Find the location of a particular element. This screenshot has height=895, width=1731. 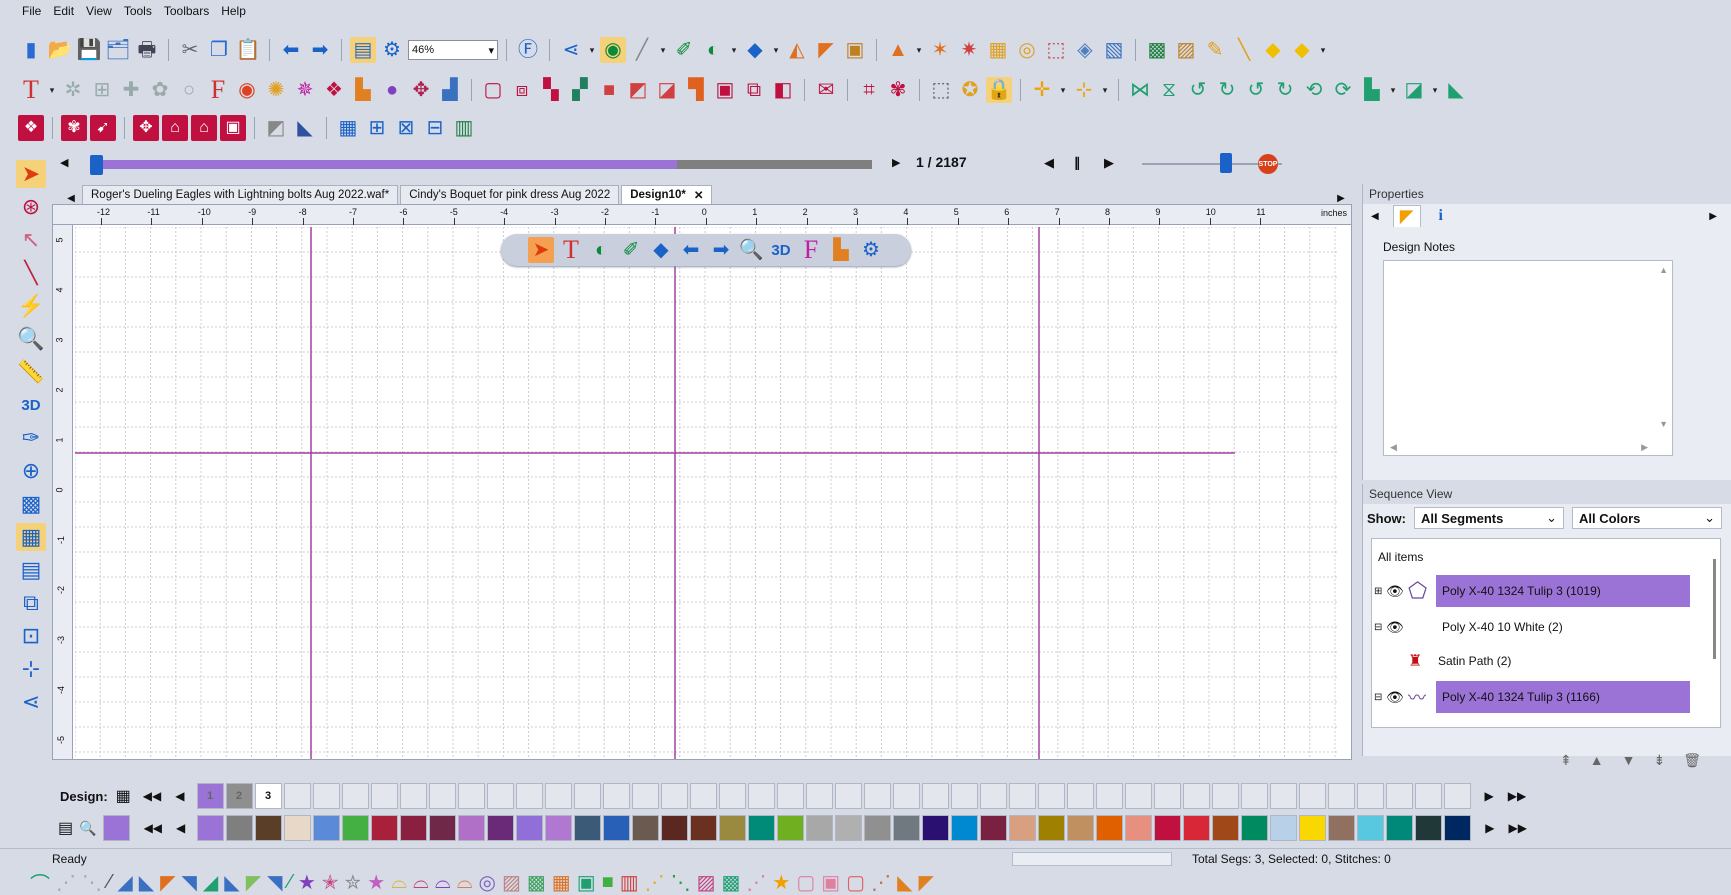

pen-icon: ╱ is located at coordinates (642, 50).